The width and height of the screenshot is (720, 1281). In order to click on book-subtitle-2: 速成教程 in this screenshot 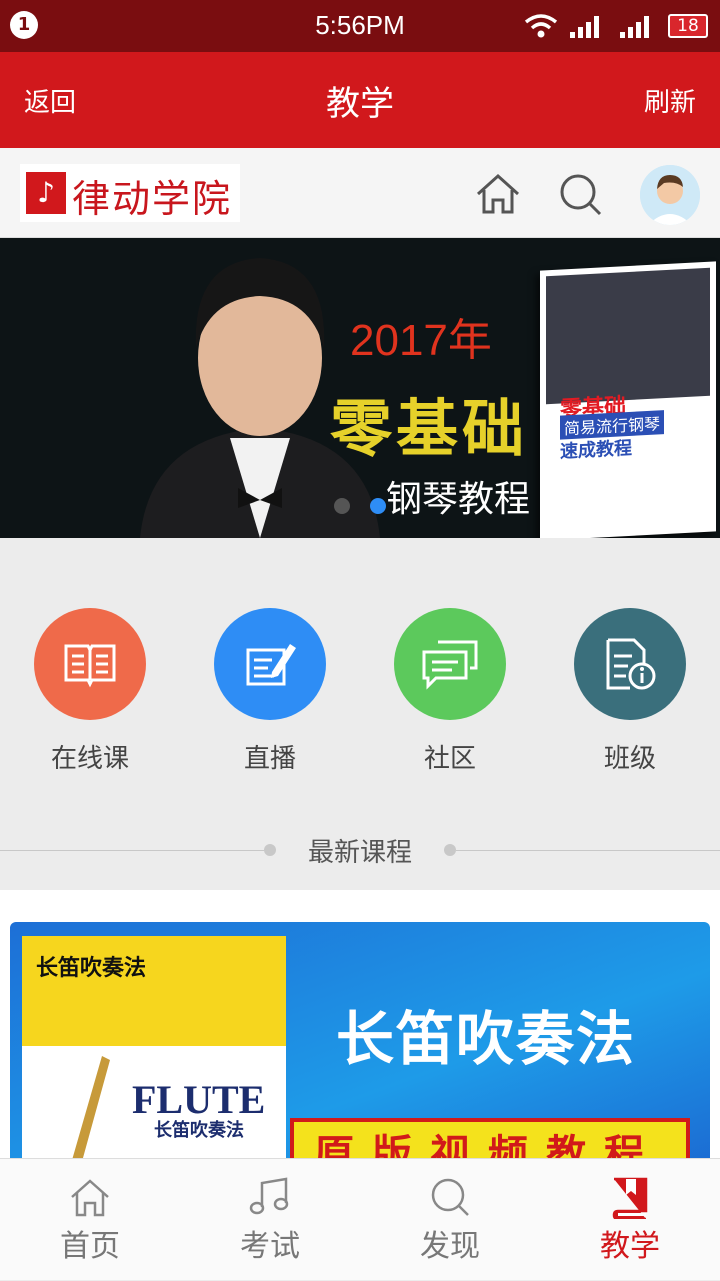, I will do `click(596, 450)`.